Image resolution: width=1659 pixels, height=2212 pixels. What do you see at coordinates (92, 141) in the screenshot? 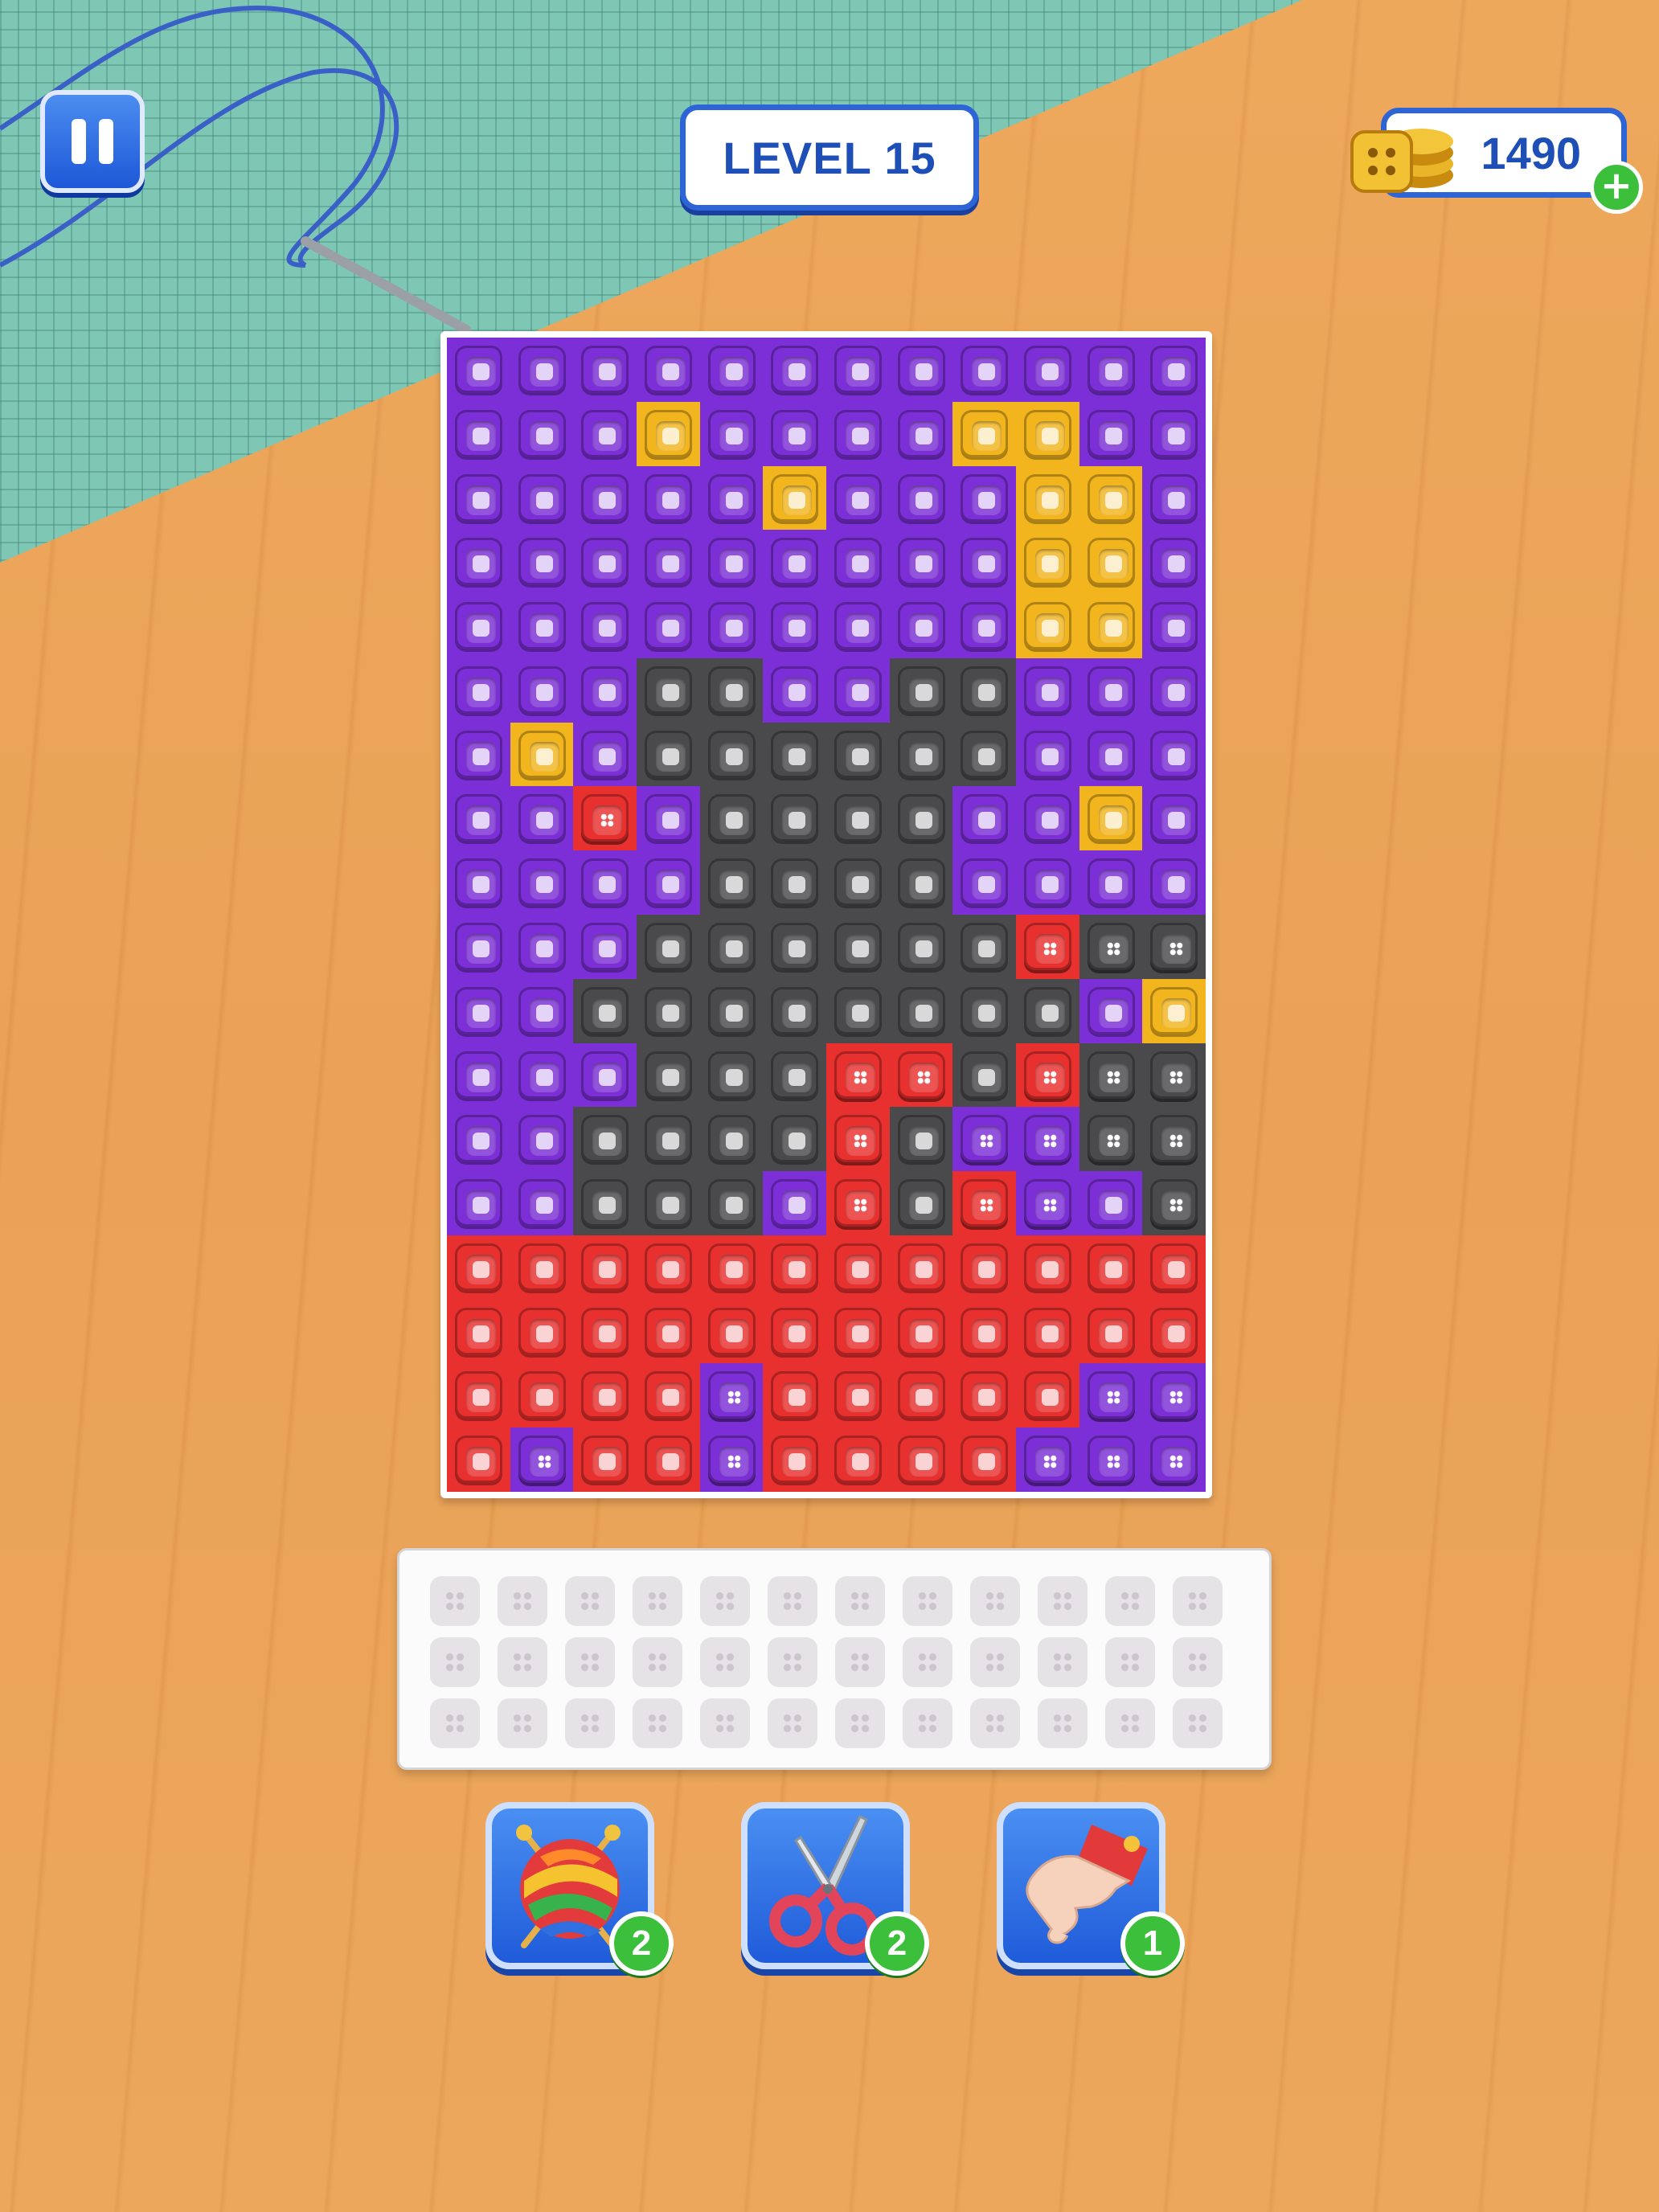
I see `pause-button` at bounding box center [92, 141].